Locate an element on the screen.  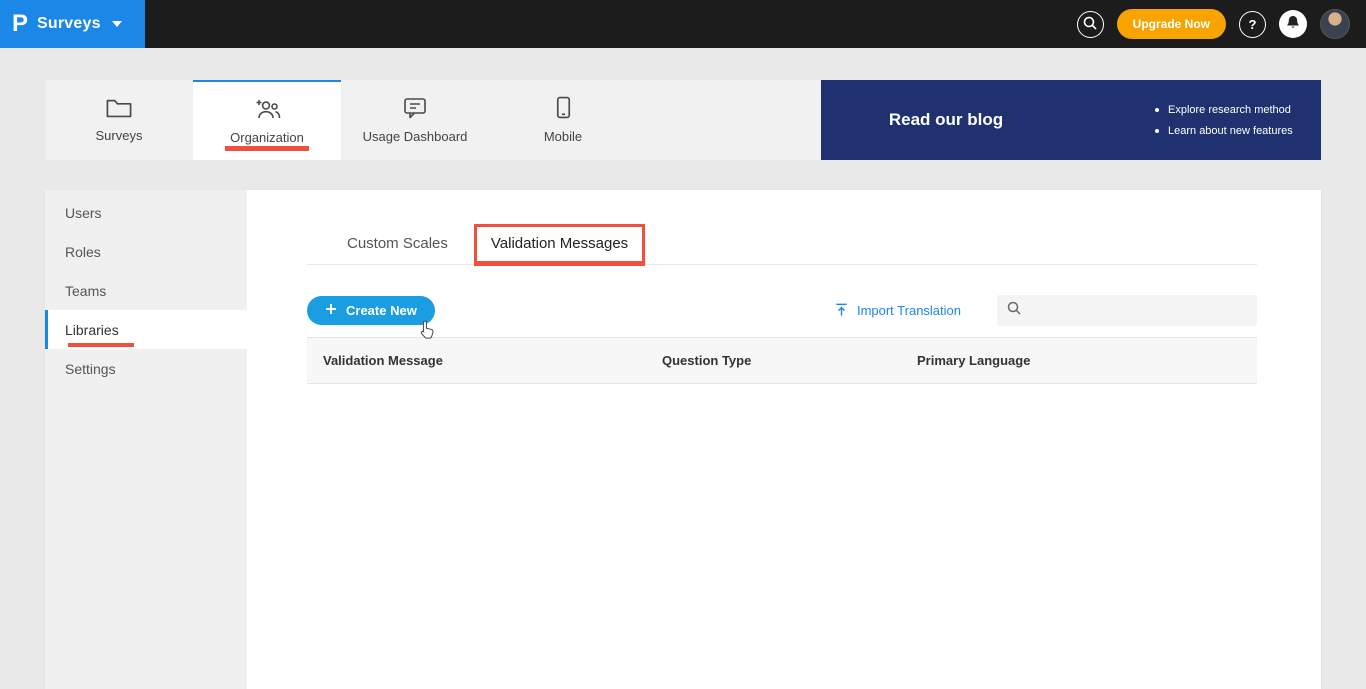
notifications-button is located at coordinates (1293, 24).